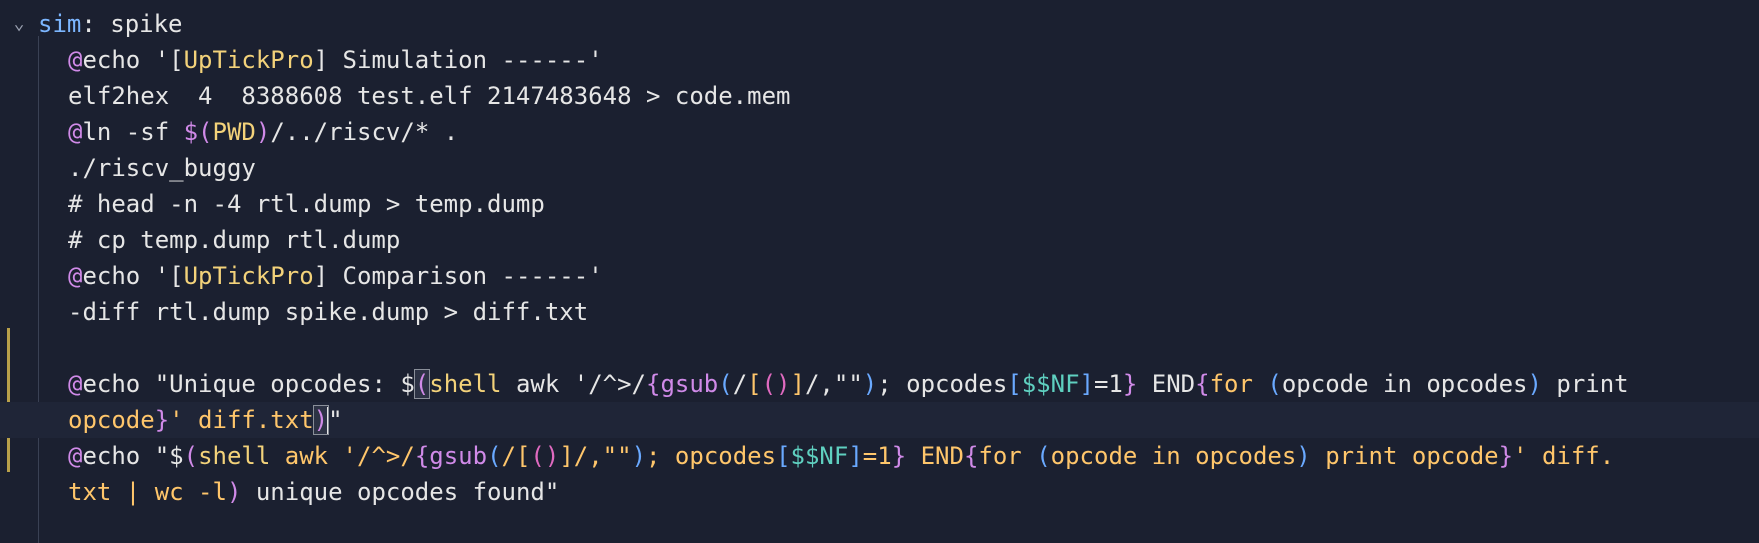 This screenshot has height=543, width=1759. What do you see at coordinates (879, 60) in the screenshot?
I see `code-line: @echo '[UpTickPro] Simulation ------'` at bounding box center [879, 60].